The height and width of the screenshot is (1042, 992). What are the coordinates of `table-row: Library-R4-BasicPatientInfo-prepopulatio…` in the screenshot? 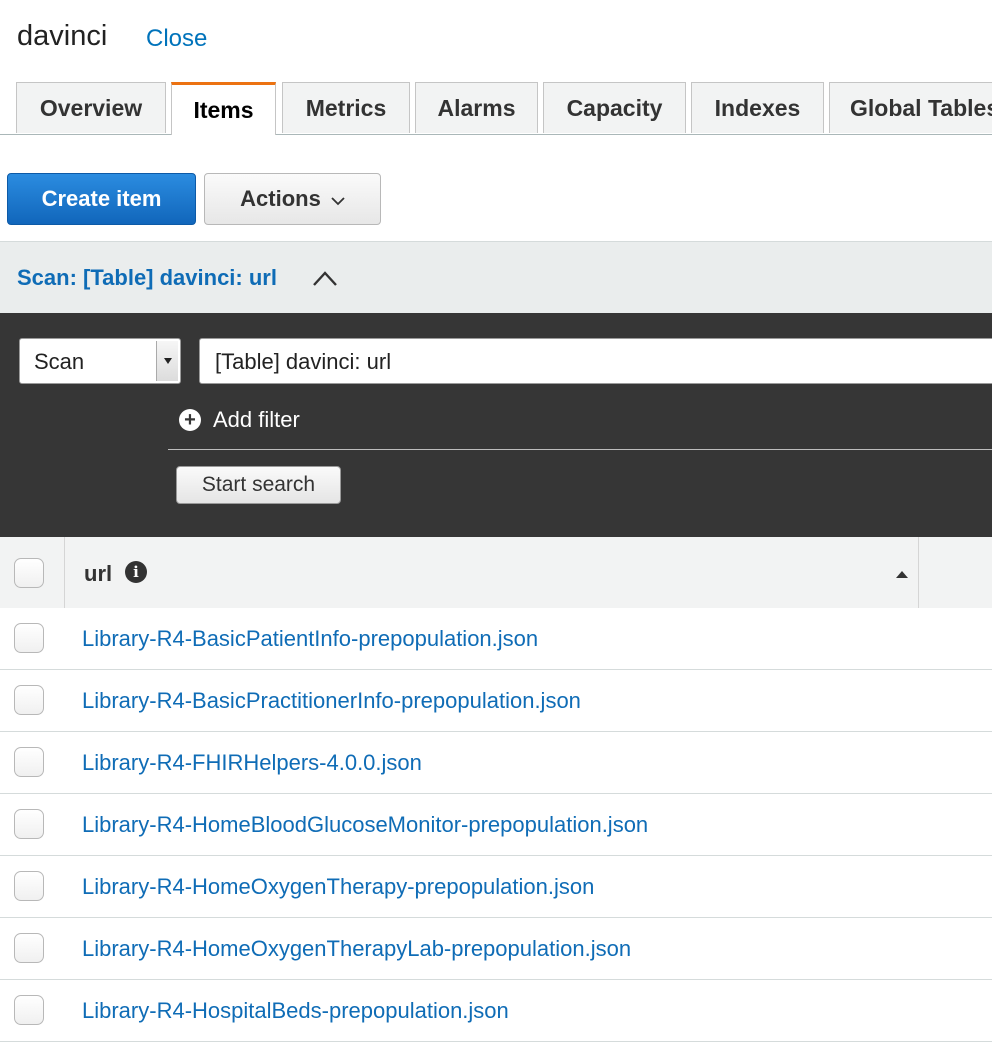 It's located at (496, 639).